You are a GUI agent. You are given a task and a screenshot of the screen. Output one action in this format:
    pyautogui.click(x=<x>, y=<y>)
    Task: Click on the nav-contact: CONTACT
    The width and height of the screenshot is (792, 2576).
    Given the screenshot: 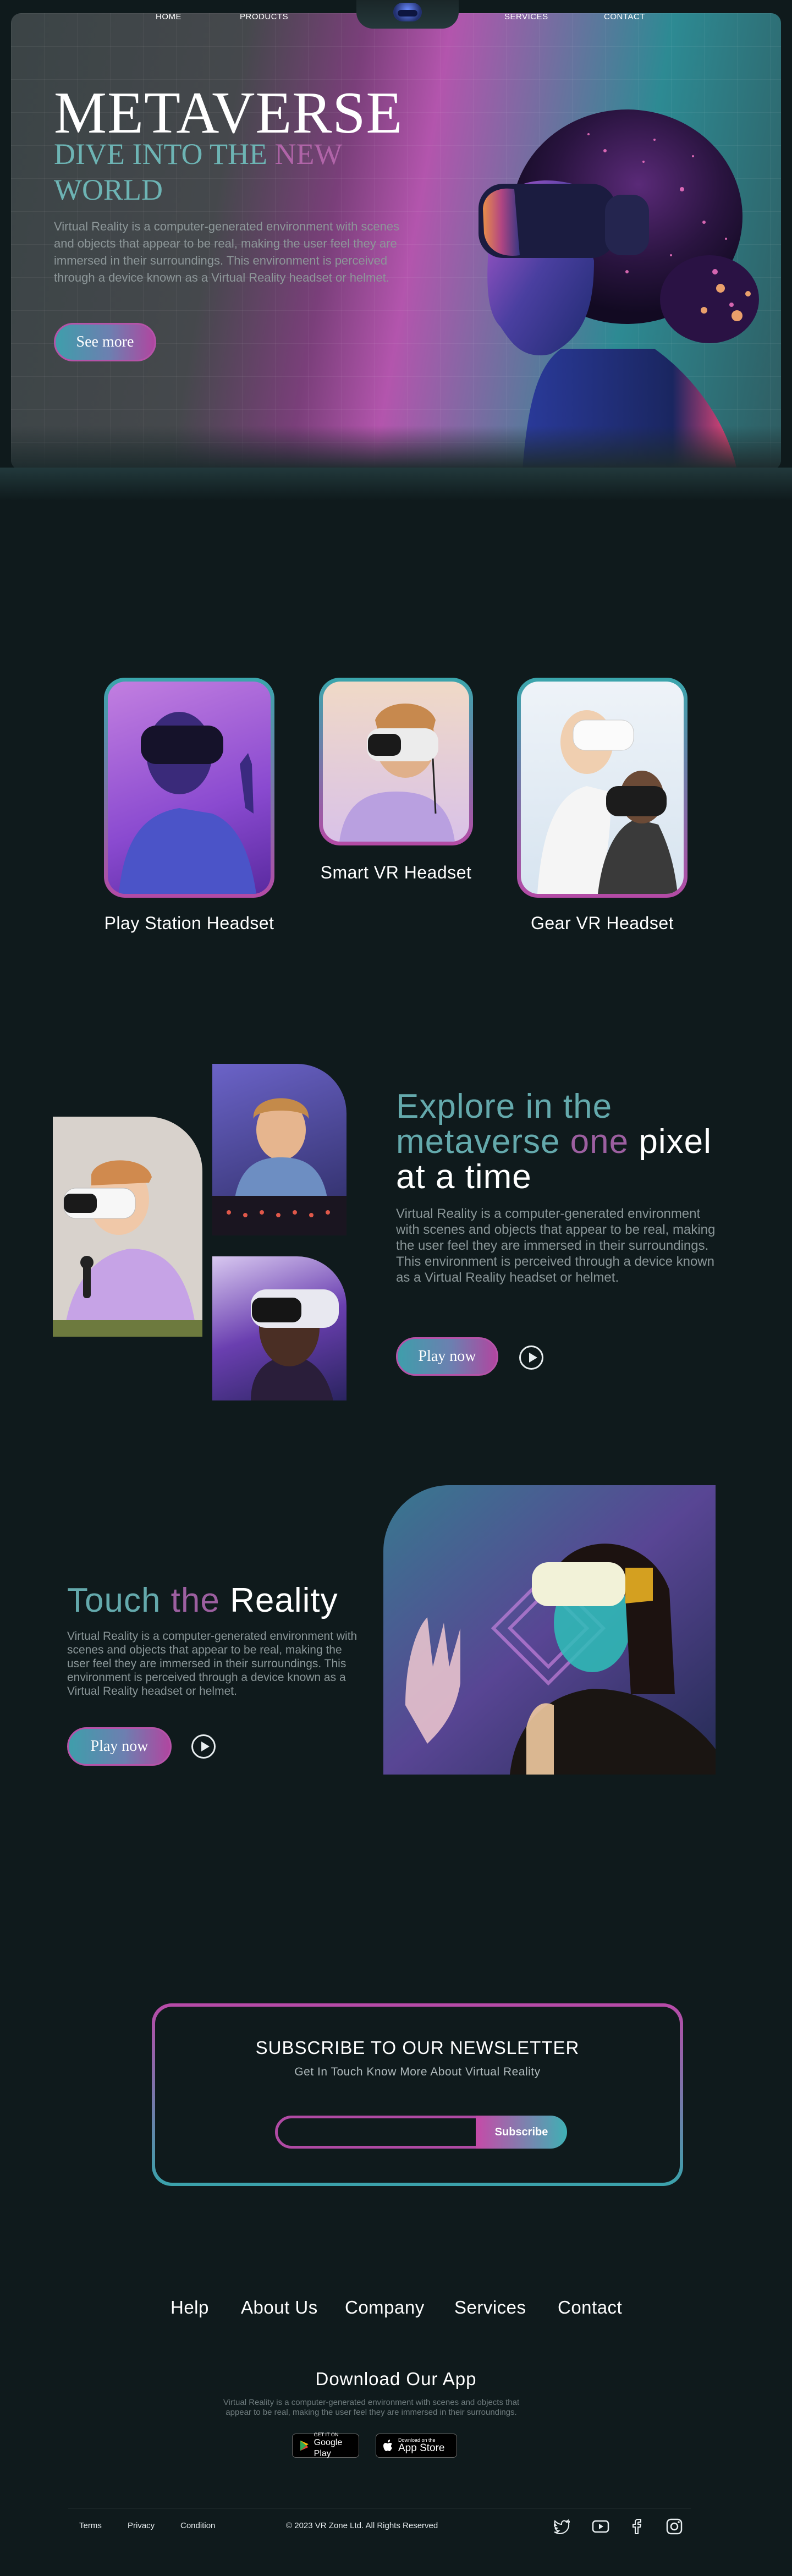 What is the action you would take?
    pyautogui.click(x=625, y=16)
    